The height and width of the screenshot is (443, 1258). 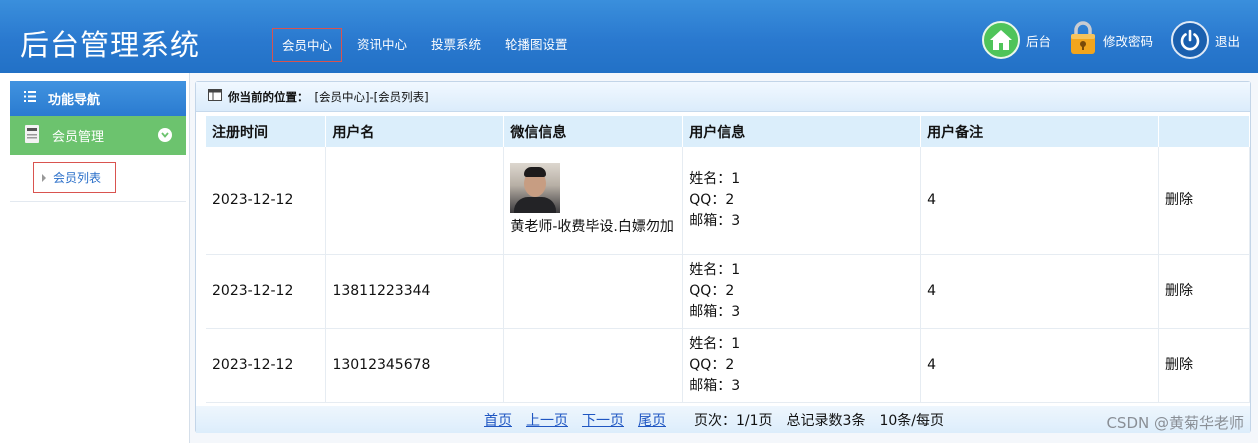 What do you see at coordinates (415, 365) in the screenshot?
I see `cell-username: 13012345678` at bounding box center [415, 365].